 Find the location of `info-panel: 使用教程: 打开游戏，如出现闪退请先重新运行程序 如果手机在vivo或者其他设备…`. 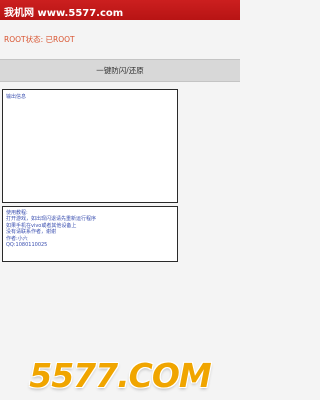

info-panel: 使用教程: 打开游戏，如出现闪退请先重新运行程序 如果手机在vivo或者其他设备… is located at coordinates (90, 234).